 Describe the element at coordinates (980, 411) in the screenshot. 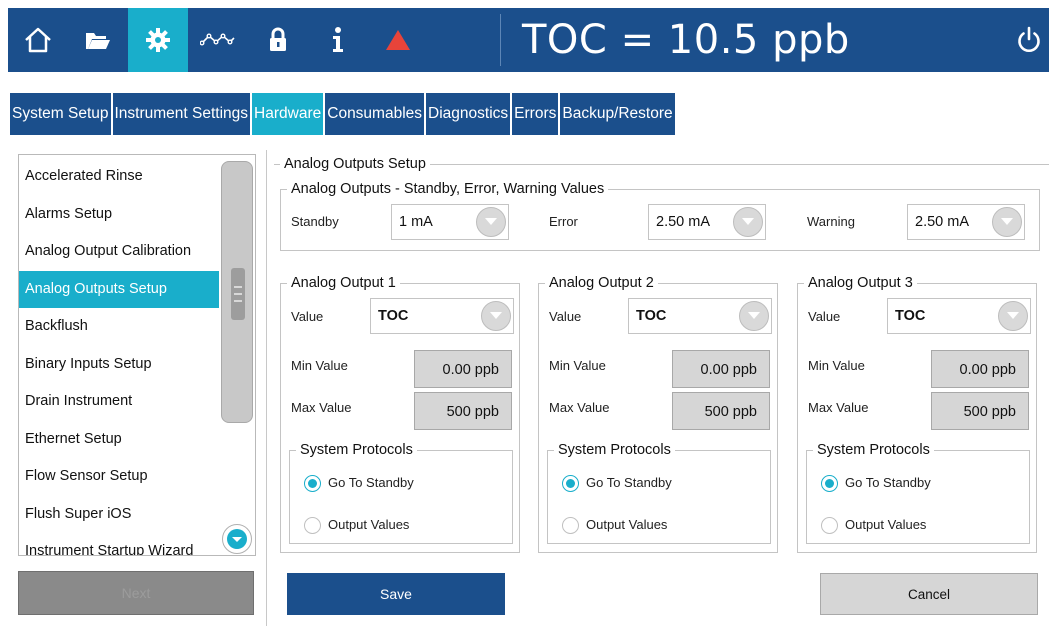

I see `output-3-max-value-button: 500 ppb` at that location.